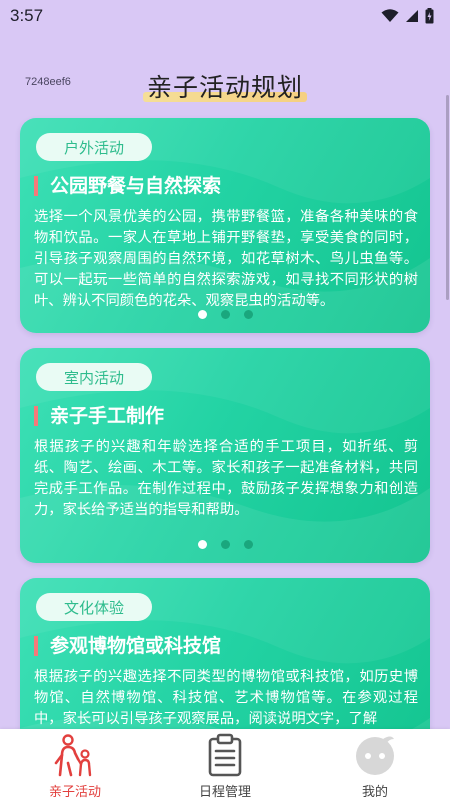  Describe the element at coordinates (99, 416) in the screenshot. I see `card-title: 亲子手工制作` at that location.